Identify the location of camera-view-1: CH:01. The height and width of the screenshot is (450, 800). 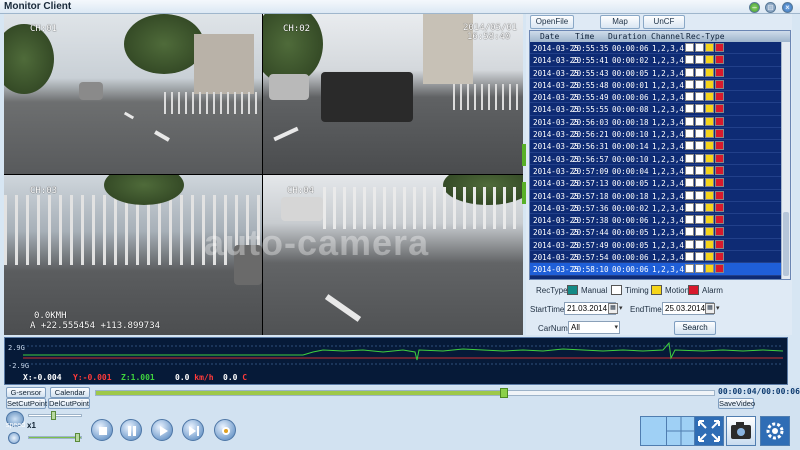
(133, 94).